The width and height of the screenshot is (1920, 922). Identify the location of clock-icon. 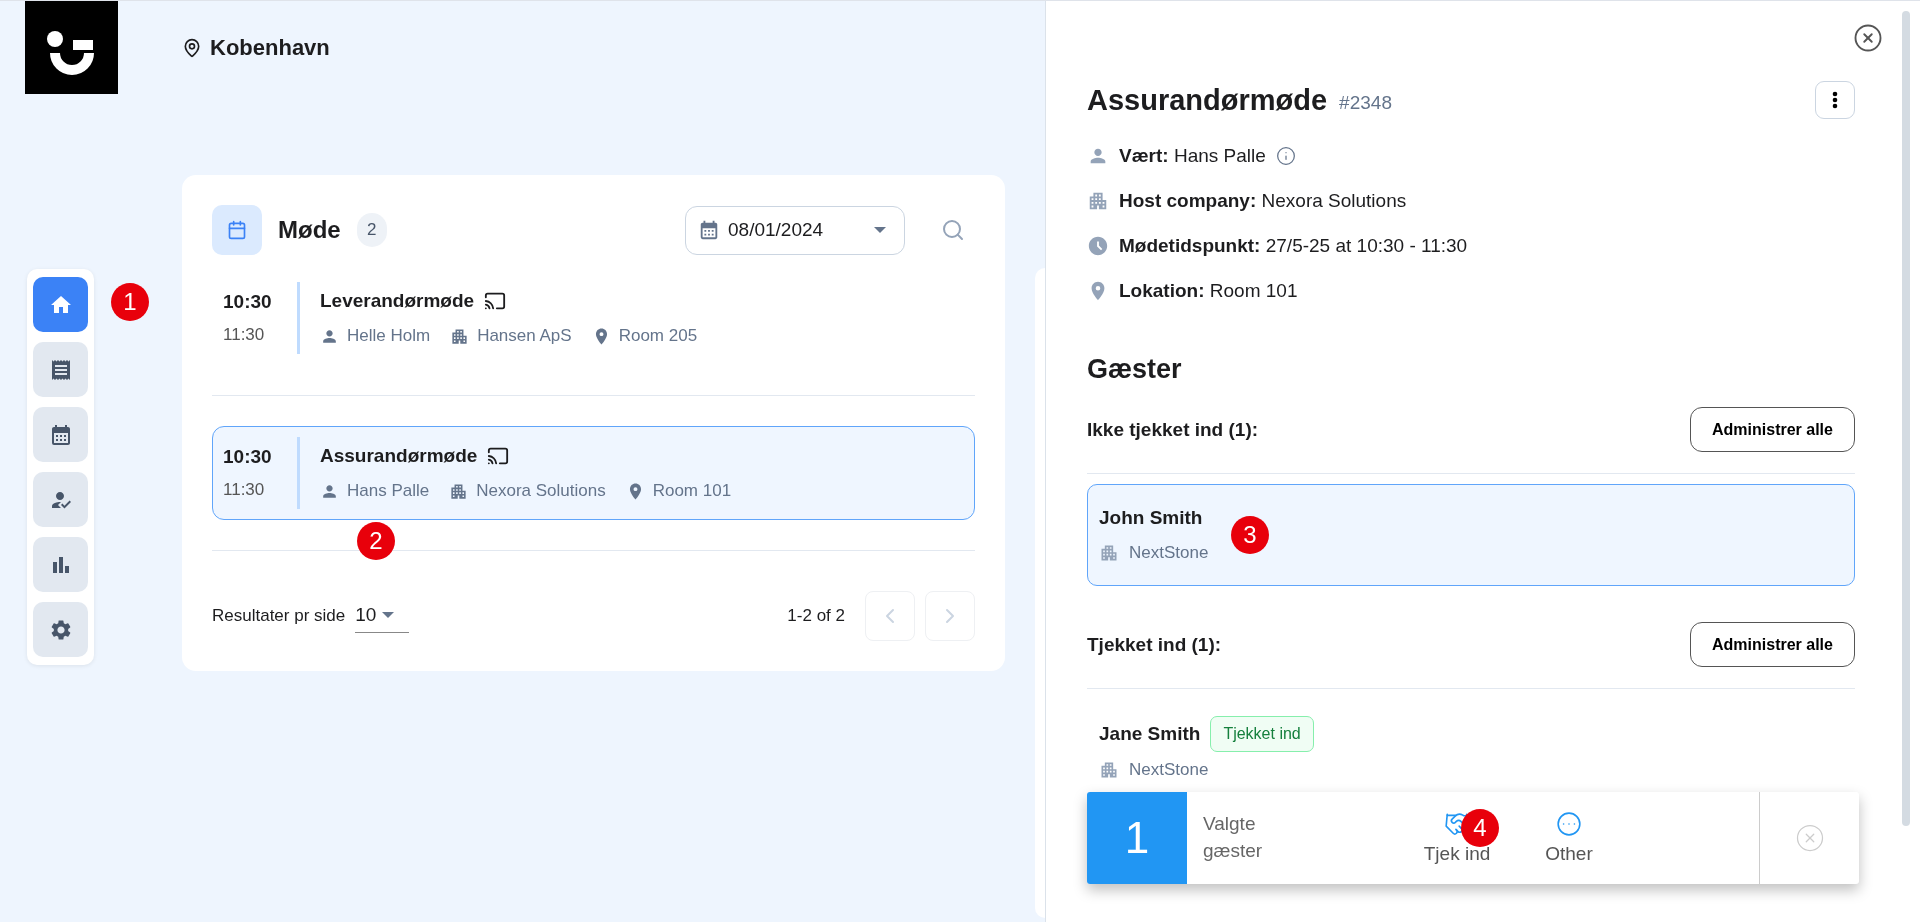
(1098, 246).